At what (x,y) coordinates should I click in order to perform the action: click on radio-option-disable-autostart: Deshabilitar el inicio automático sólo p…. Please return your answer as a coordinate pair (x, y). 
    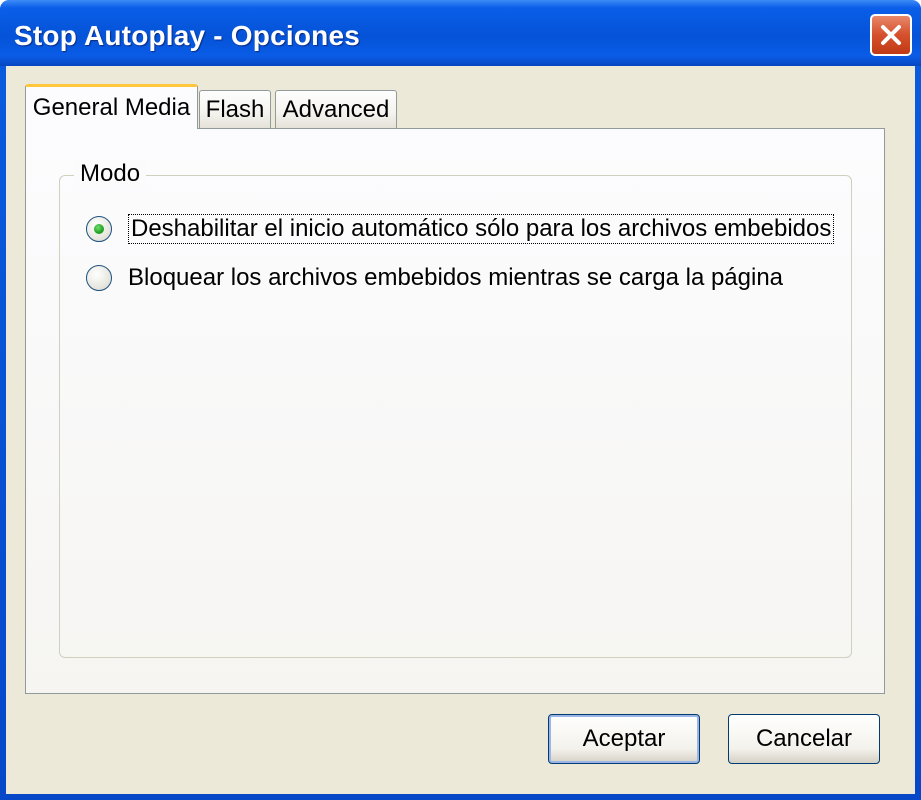
    Looking at the image, I should click on (460, 229).